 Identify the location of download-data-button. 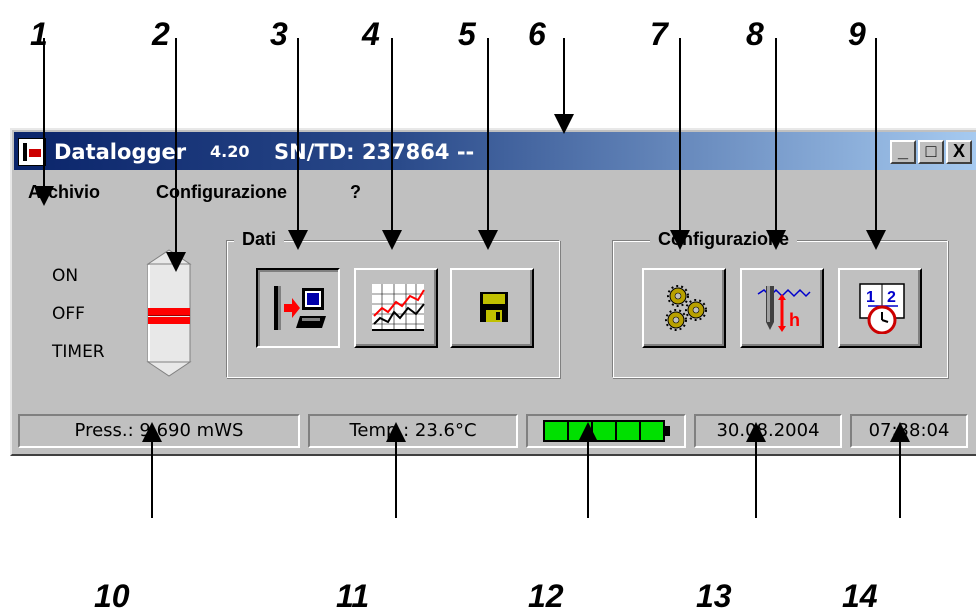
(298, 308).